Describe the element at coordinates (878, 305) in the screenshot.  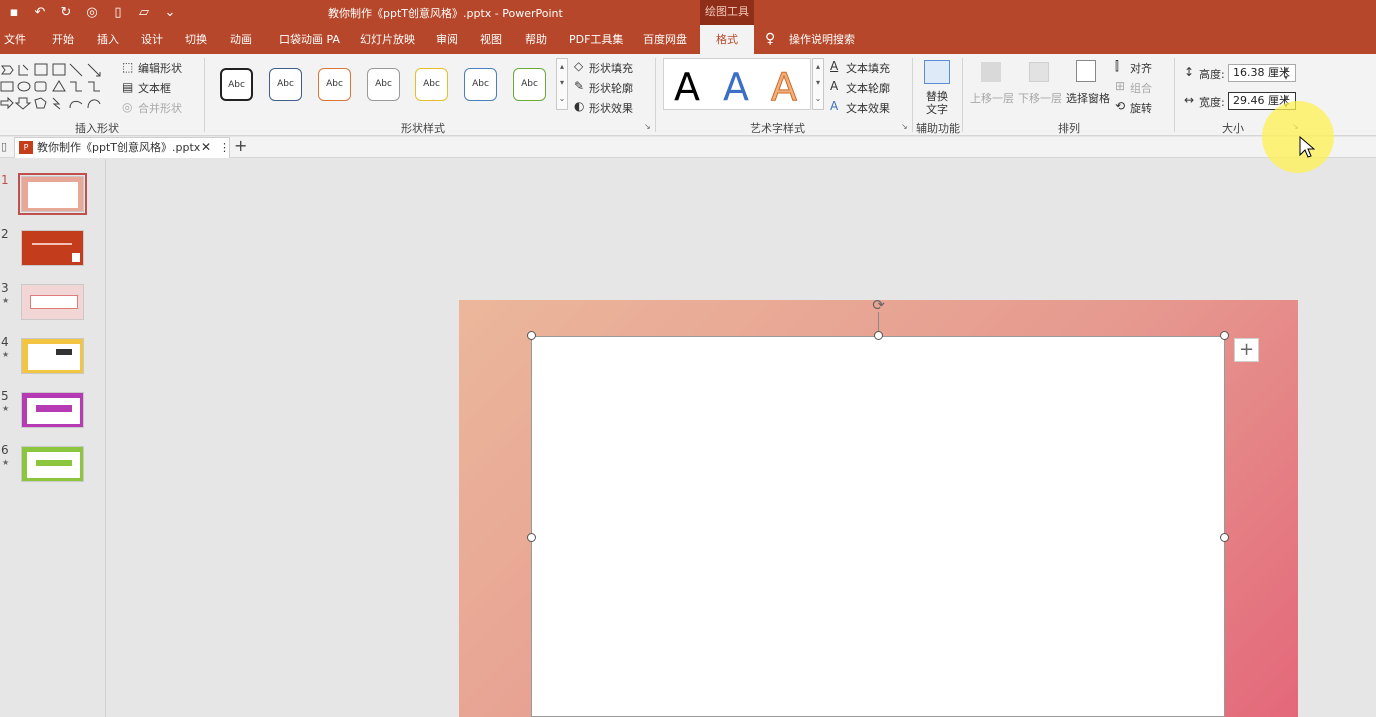
I see `rotate-handle-icon: ⟳` at that location.